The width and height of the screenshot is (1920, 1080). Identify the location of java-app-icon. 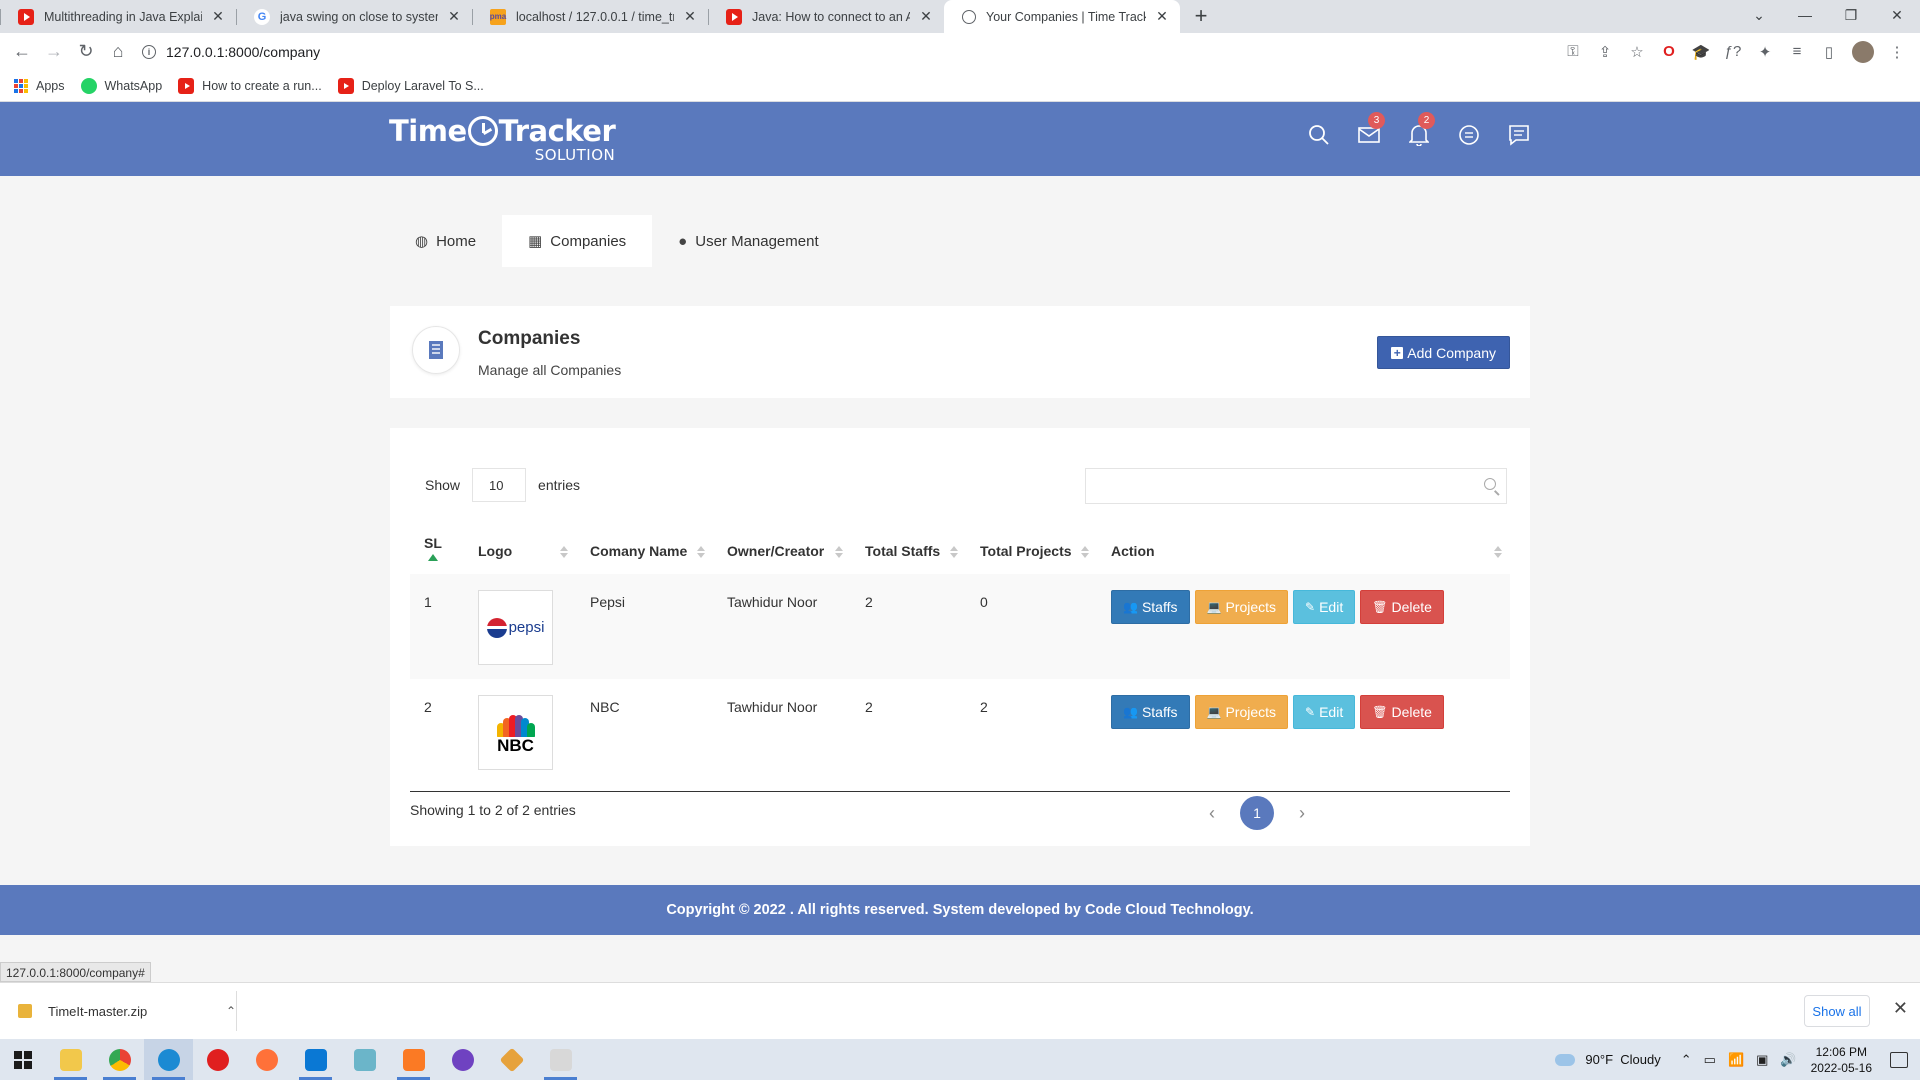
(560, 1059).